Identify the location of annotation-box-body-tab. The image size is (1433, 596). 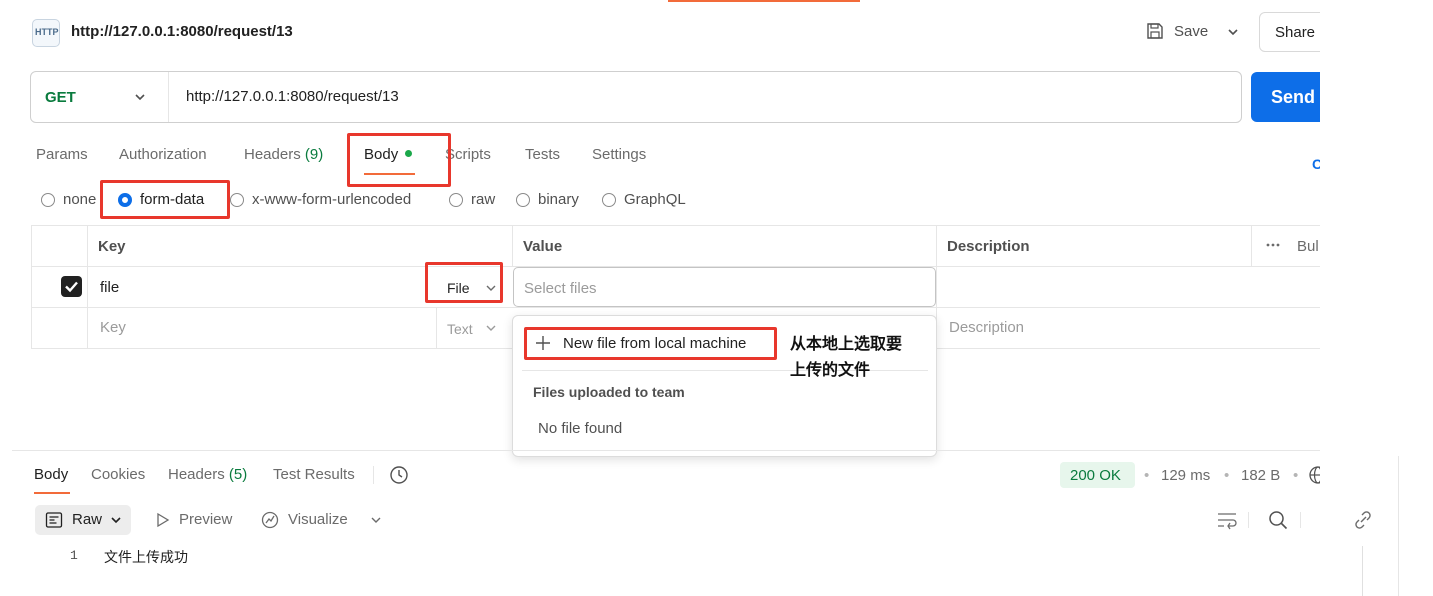
(399, 160).